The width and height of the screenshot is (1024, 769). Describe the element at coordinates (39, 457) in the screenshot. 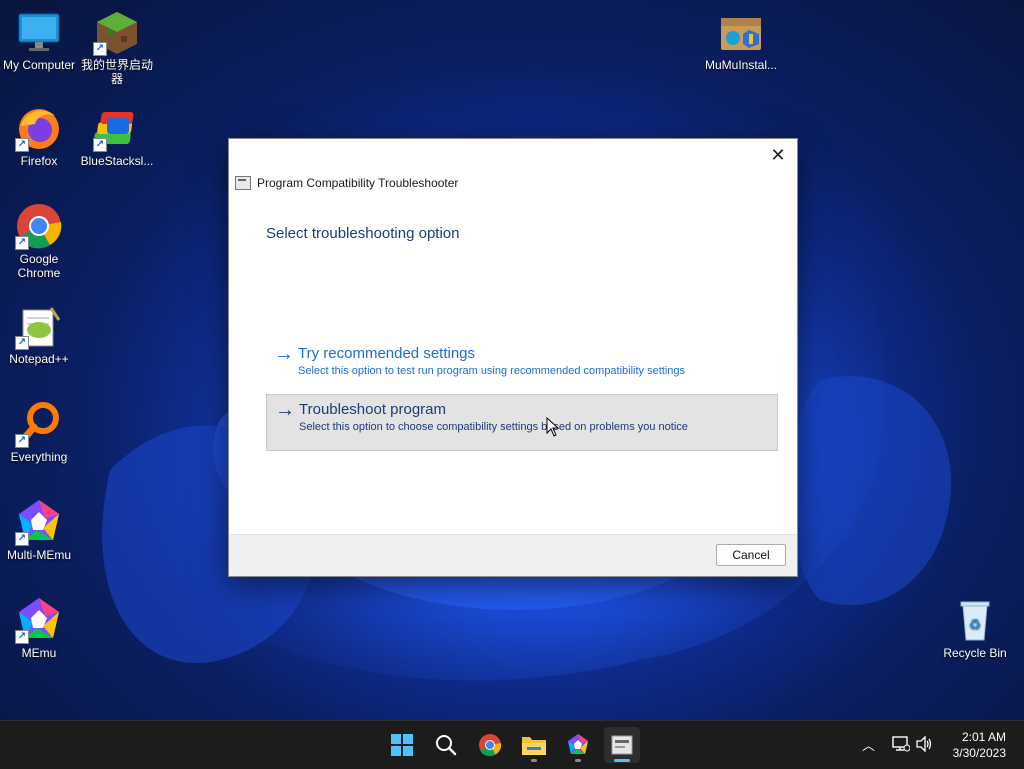

I see `desktop-icon-label: Everything` at that location.